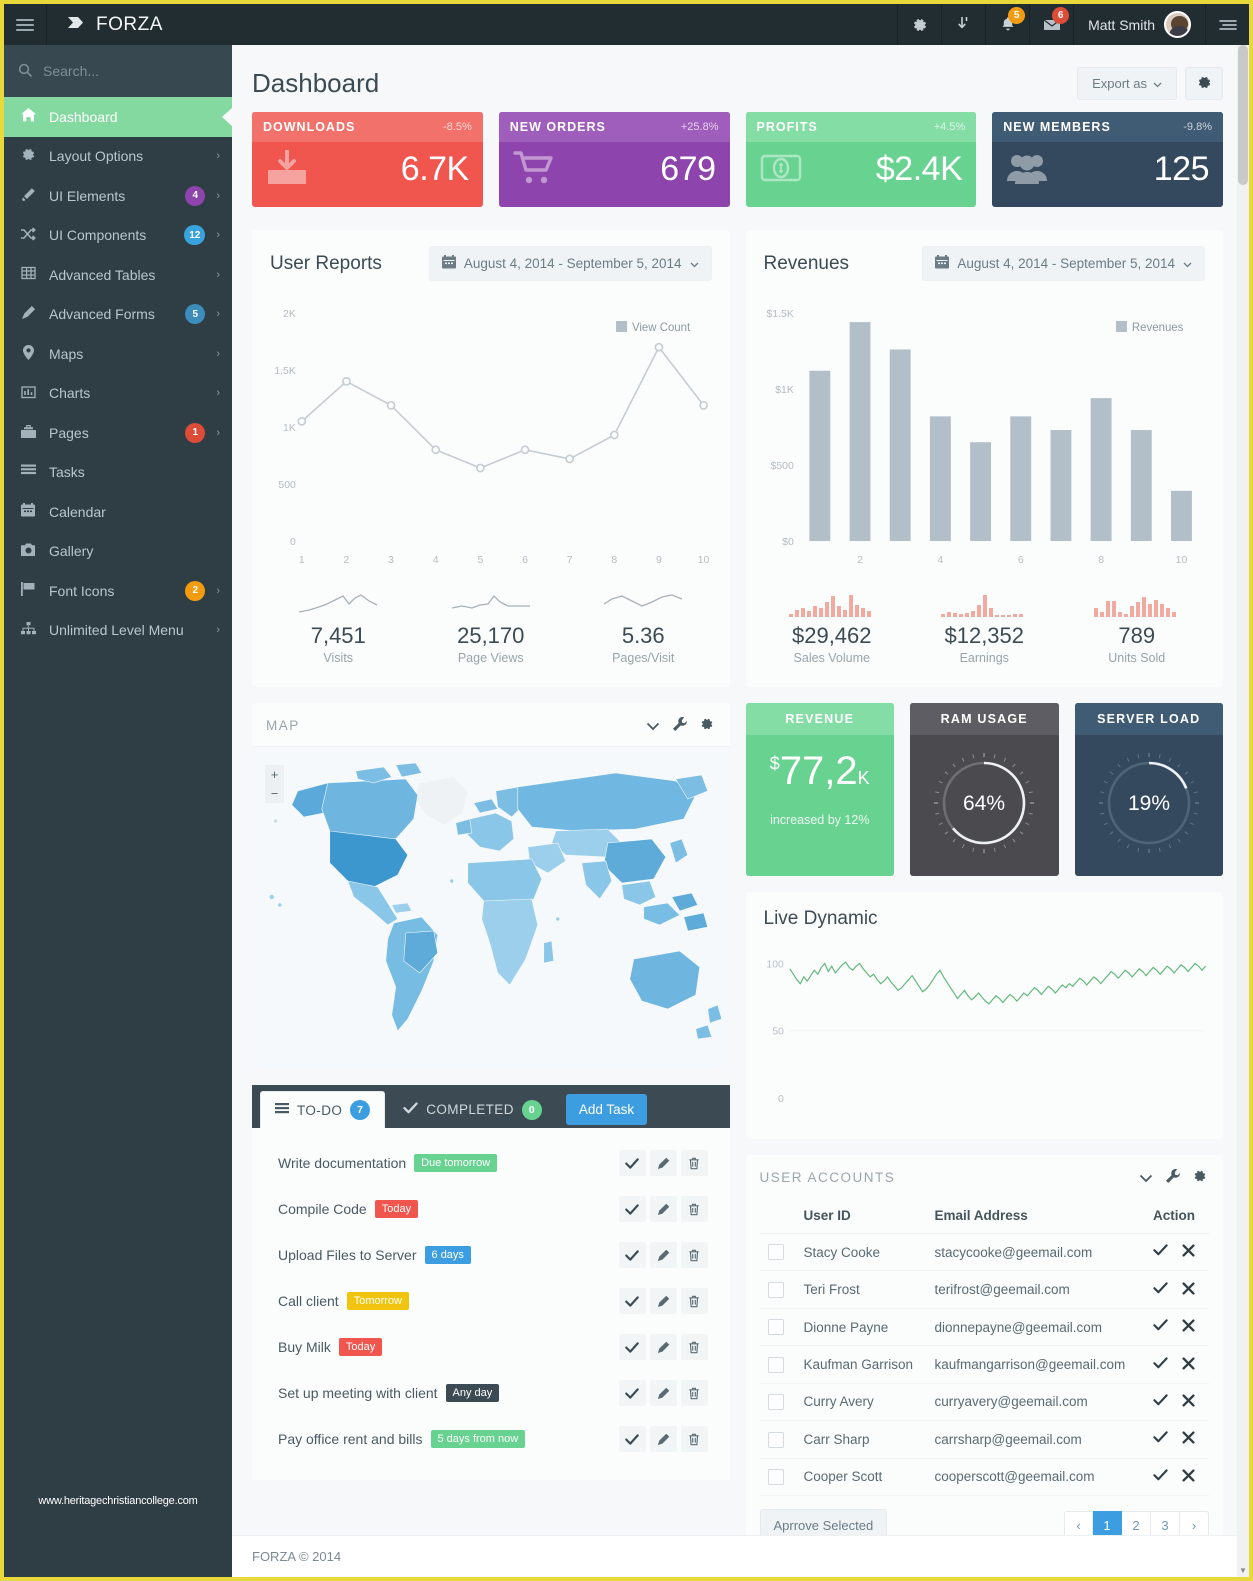 The height and width of the screenshot is (1581, 1253). What do you see at coordinates (274, 774) in the screenshot?
I see `map-zoom-in-button: +` at bounding box center [274, 774].